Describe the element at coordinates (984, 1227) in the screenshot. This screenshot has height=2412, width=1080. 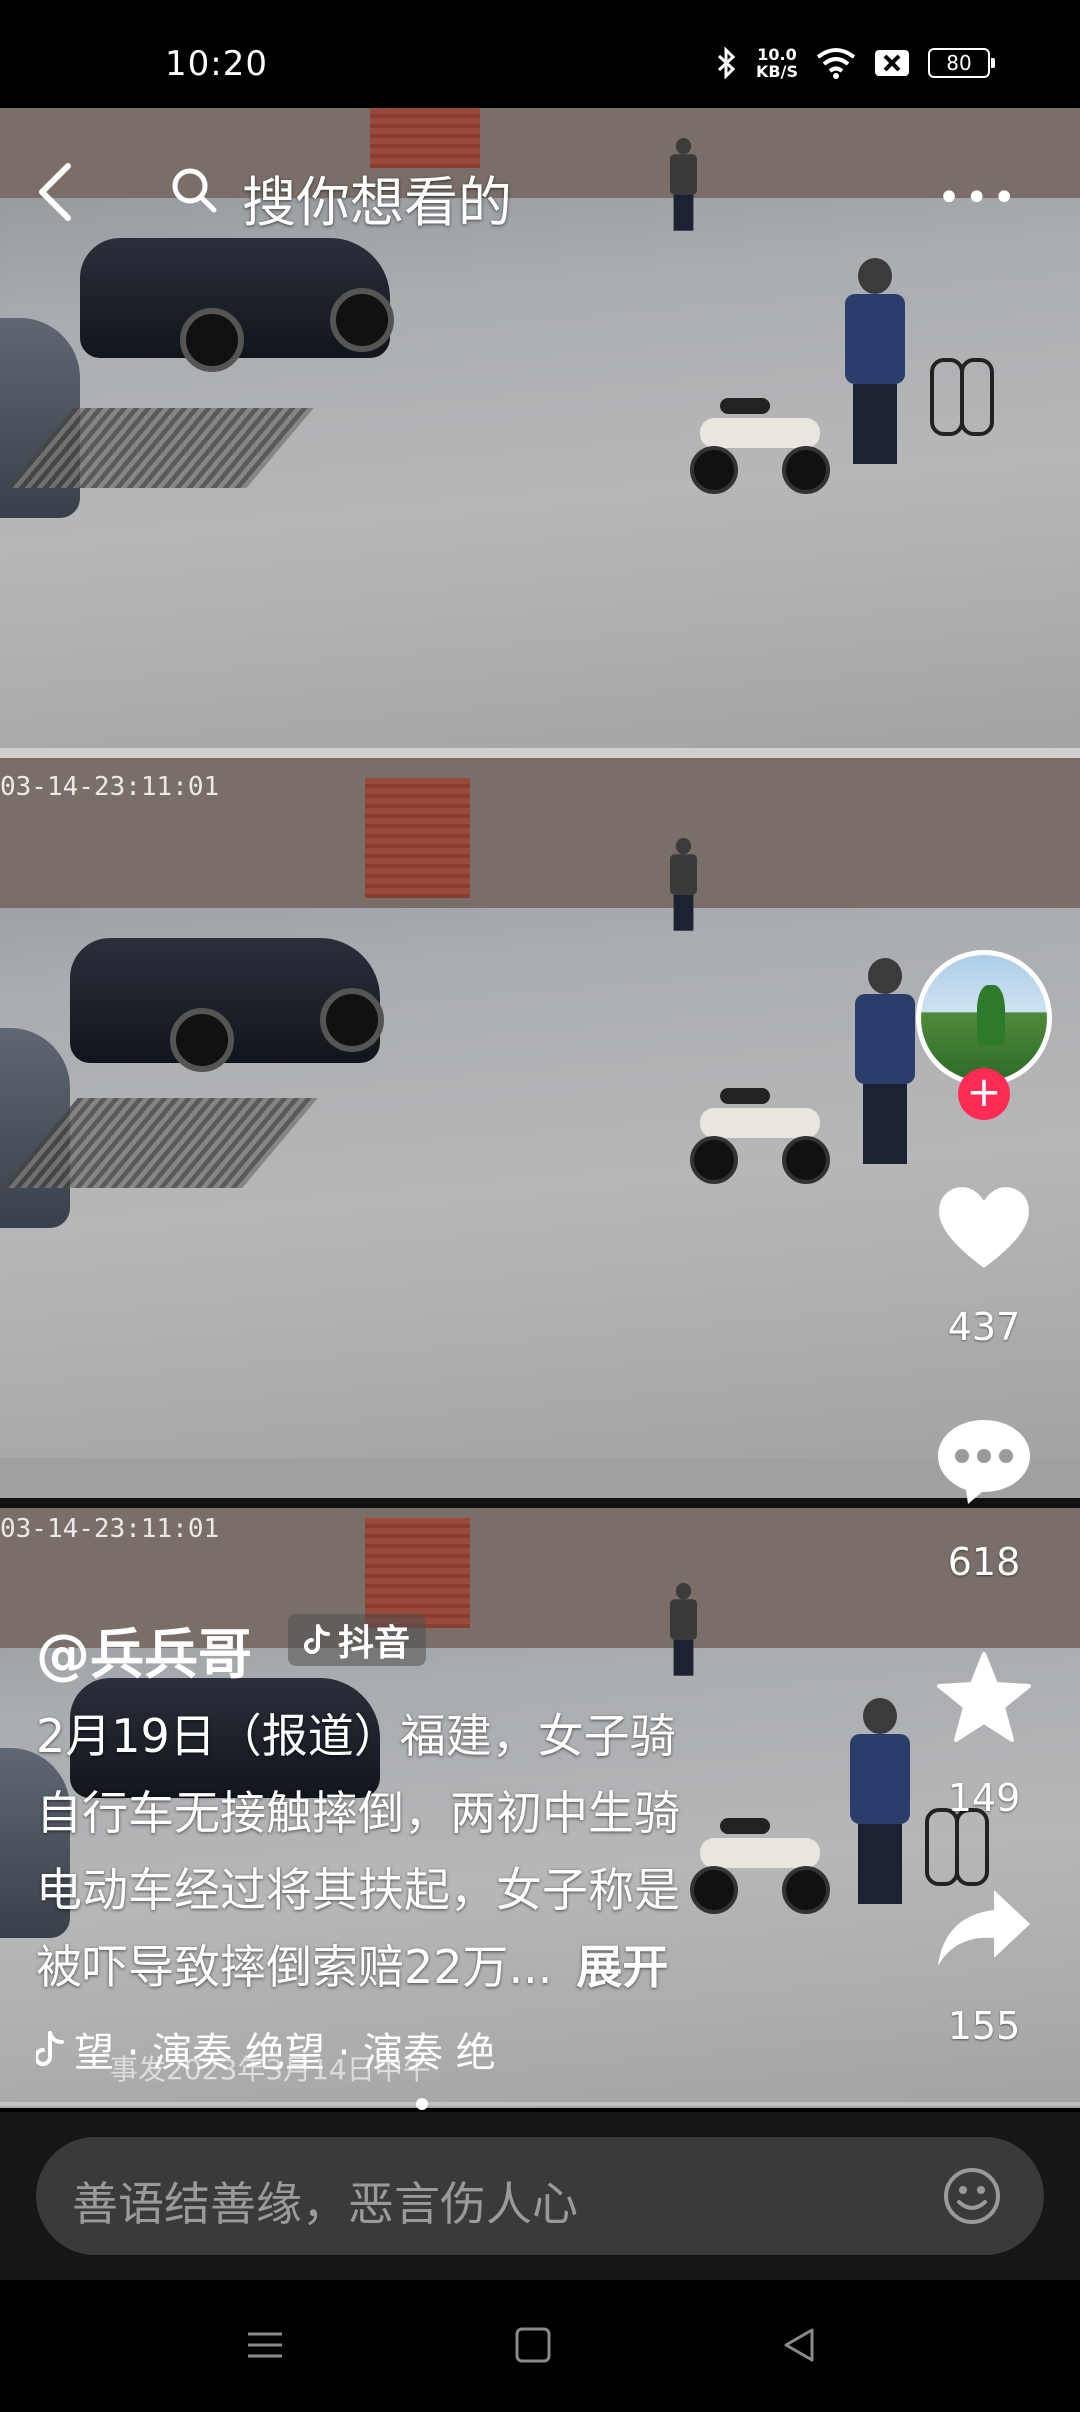
I see `like-heart-icon` at that location.